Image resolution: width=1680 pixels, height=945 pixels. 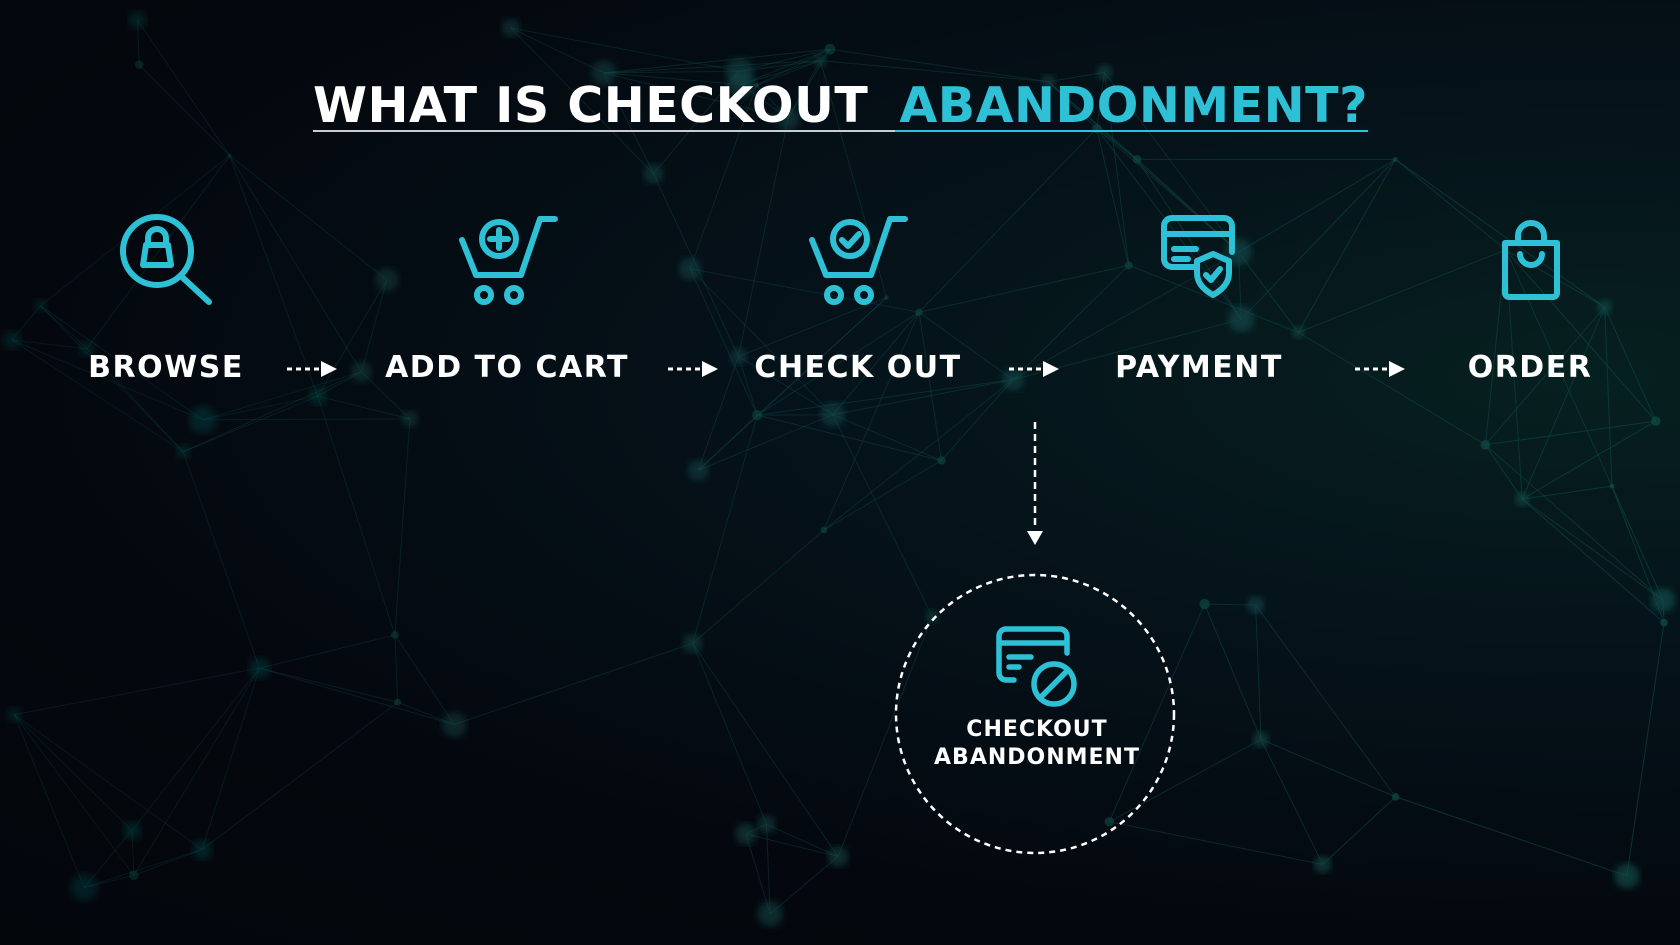 I want to click on abandonment-label-line1: CHECKOUT, so click(x=1037, y=729).